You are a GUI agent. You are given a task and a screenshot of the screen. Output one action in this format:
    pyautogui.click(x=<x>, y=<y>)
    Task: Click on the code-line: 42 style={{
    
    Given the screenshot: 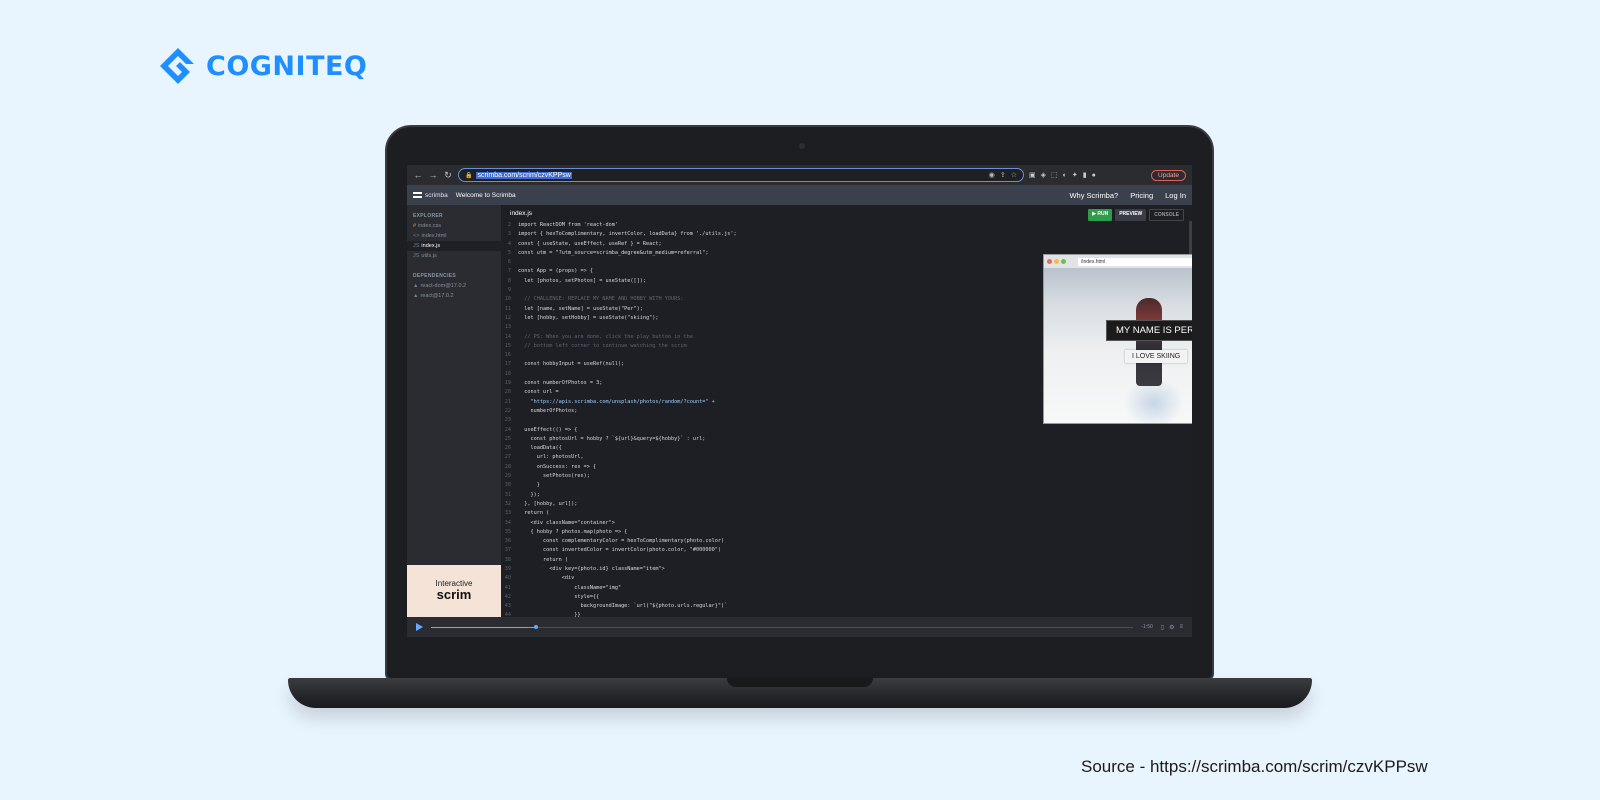 What is the action you would take?
    pyautogui.click(x=721, y=597)
    